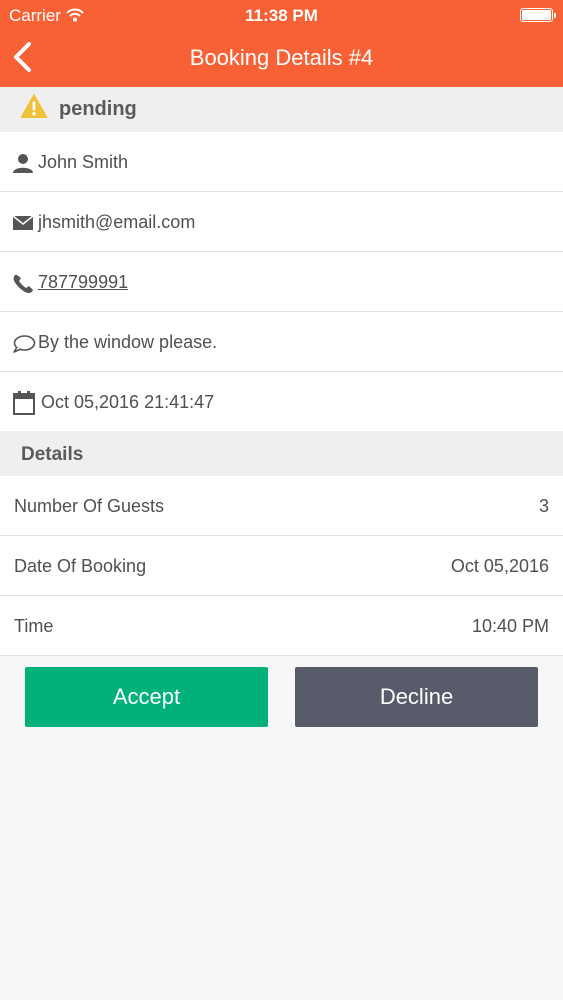 The width and height of the screenshot is (563, 1000). Describe the element at coordinates (146, 697) in the screenshot. I see `accept-button: Accept` at that location.